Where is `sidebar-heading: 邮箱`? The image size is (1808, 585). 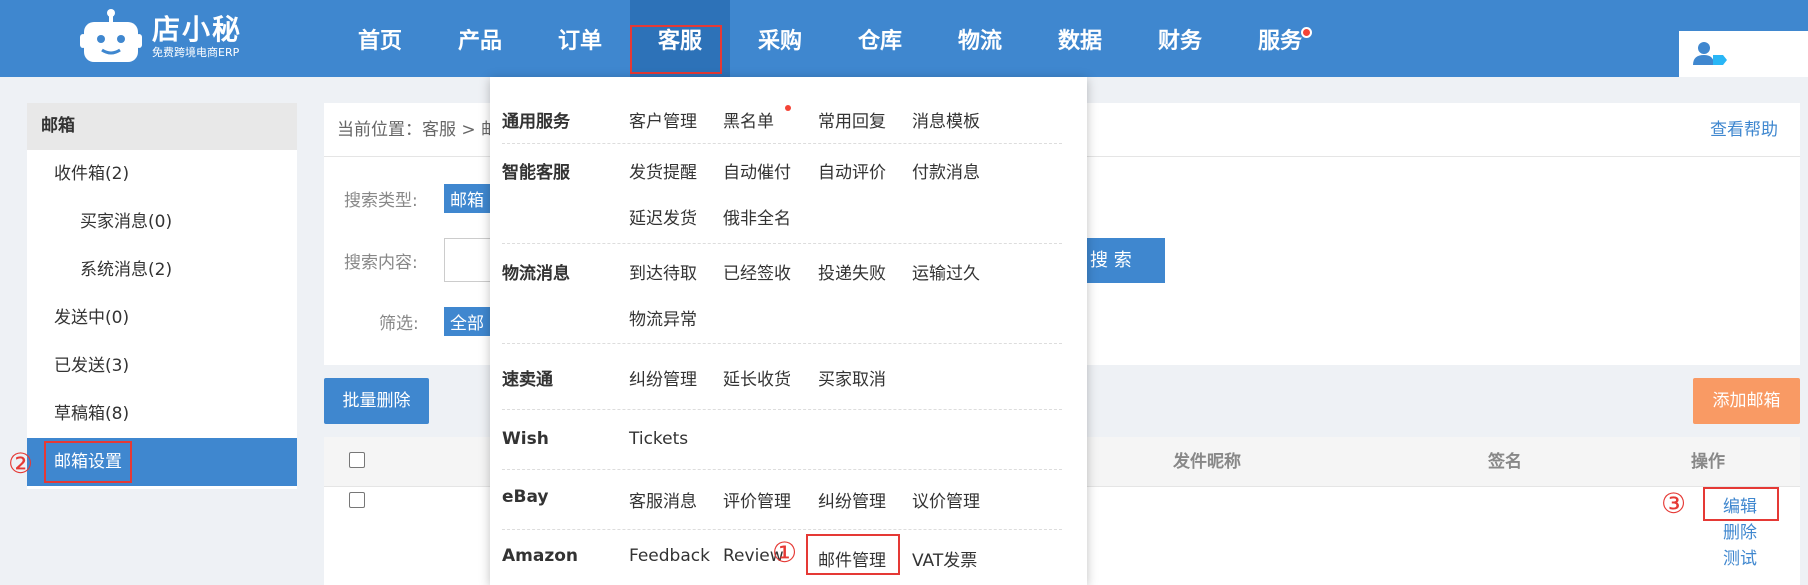 sidebar-heading: 邮箱 is located at coordinates (162, 126).